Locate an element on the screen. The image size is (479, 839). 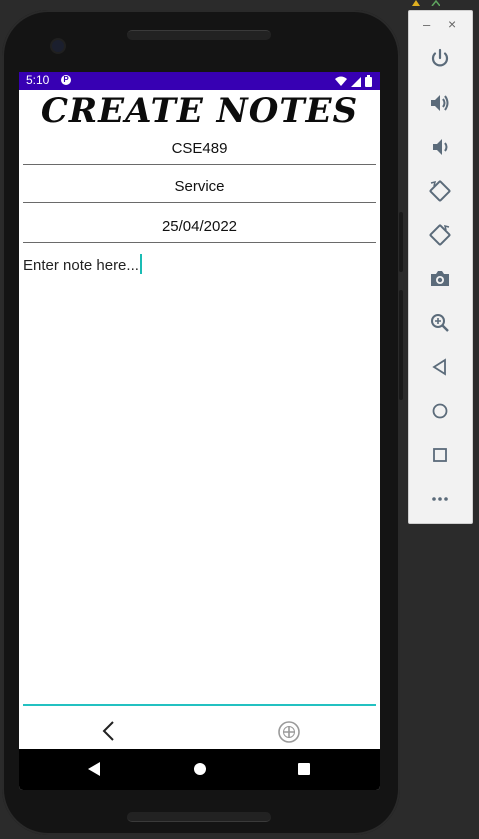
close-button: × is located at coordinates (452, 24).